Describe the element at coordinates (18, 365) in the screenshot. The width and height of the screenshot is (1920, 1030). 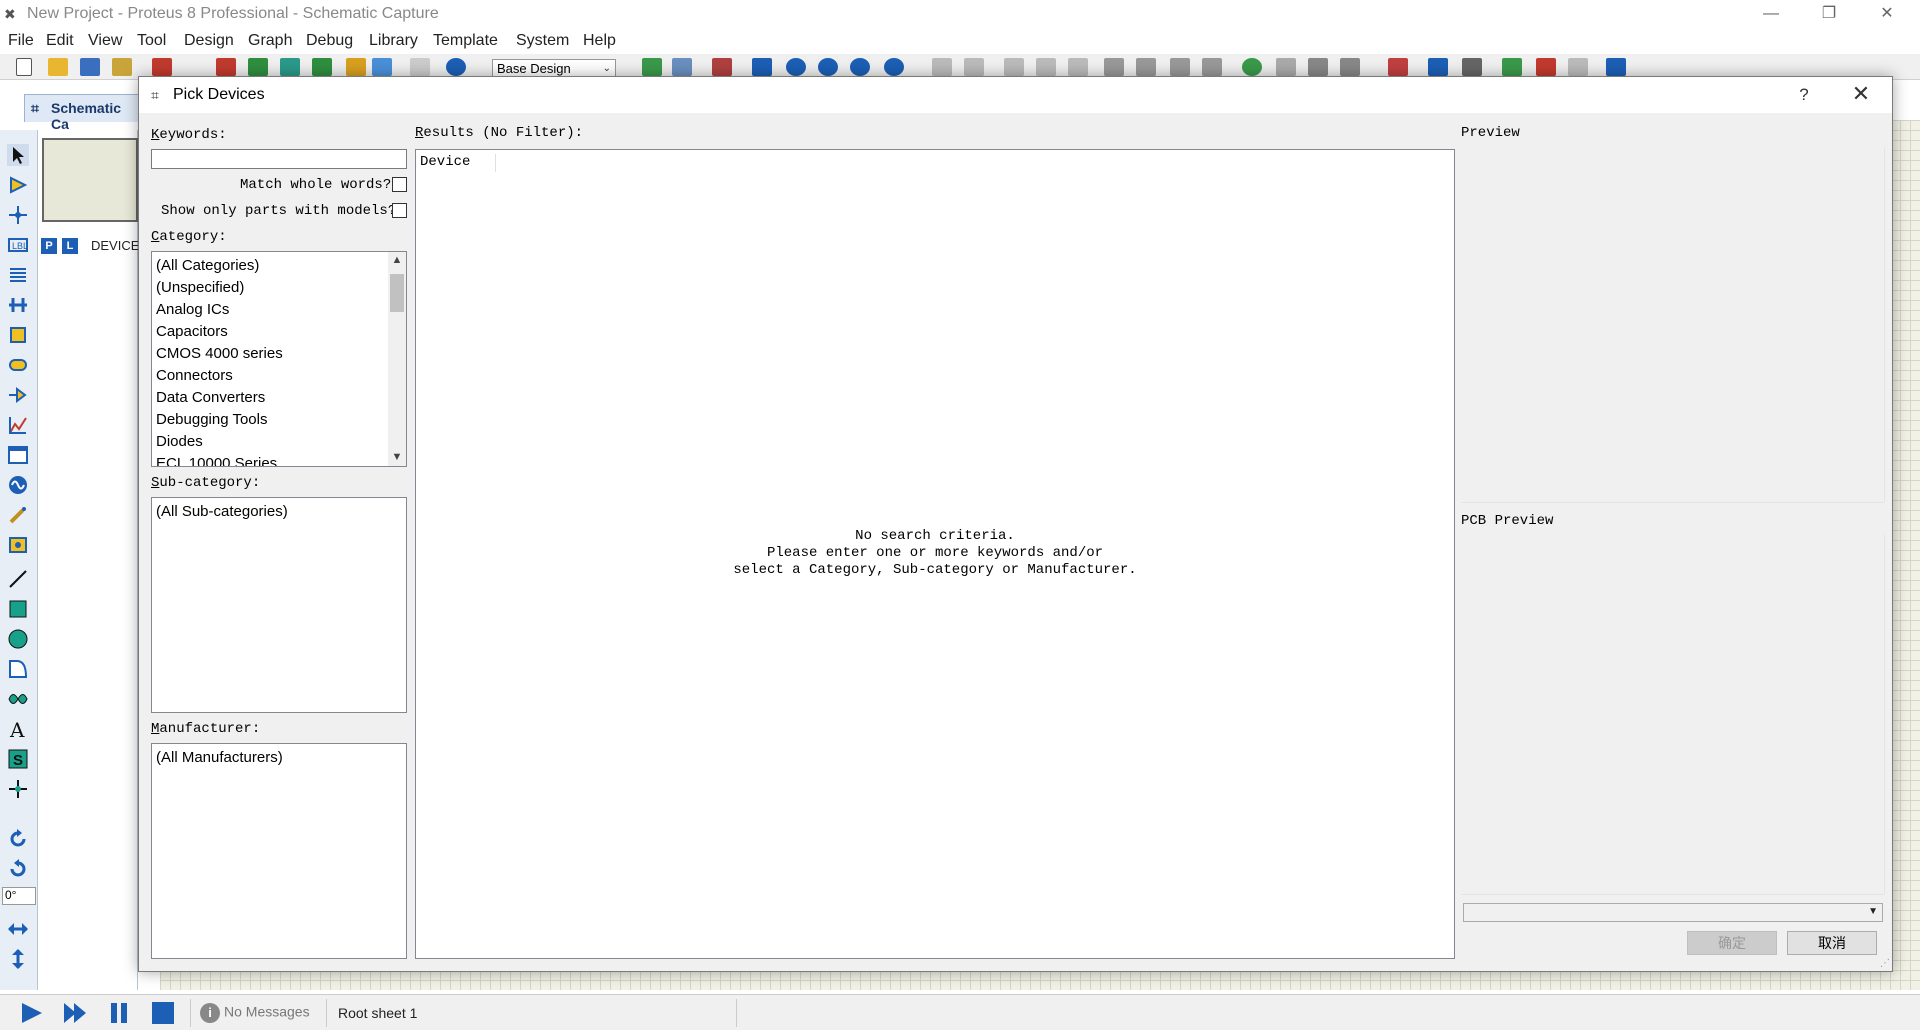
I see `terminals-icon` at that location.